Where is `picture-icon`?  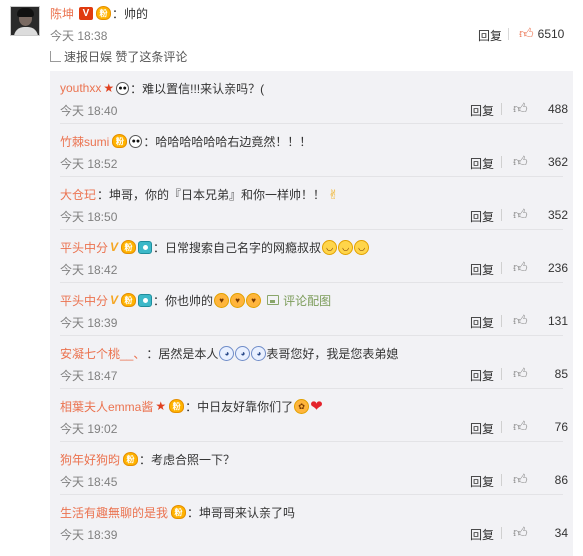 picture-icon is located at coordinates (273, 300).